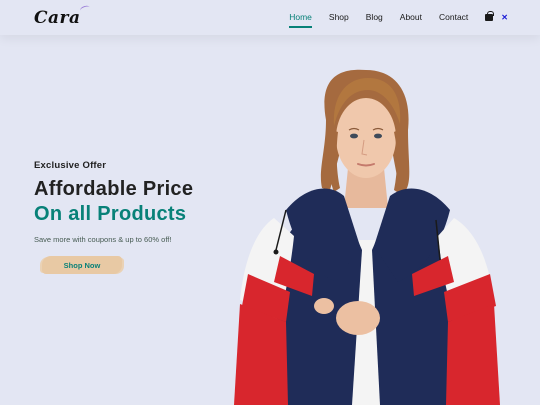 The width and height of the screenshot is (540, 405). Describe the element at coordinates (390, 19) in the screenshot. I see `main-nav: Home Shop Blog About Contact ✕` at that location.